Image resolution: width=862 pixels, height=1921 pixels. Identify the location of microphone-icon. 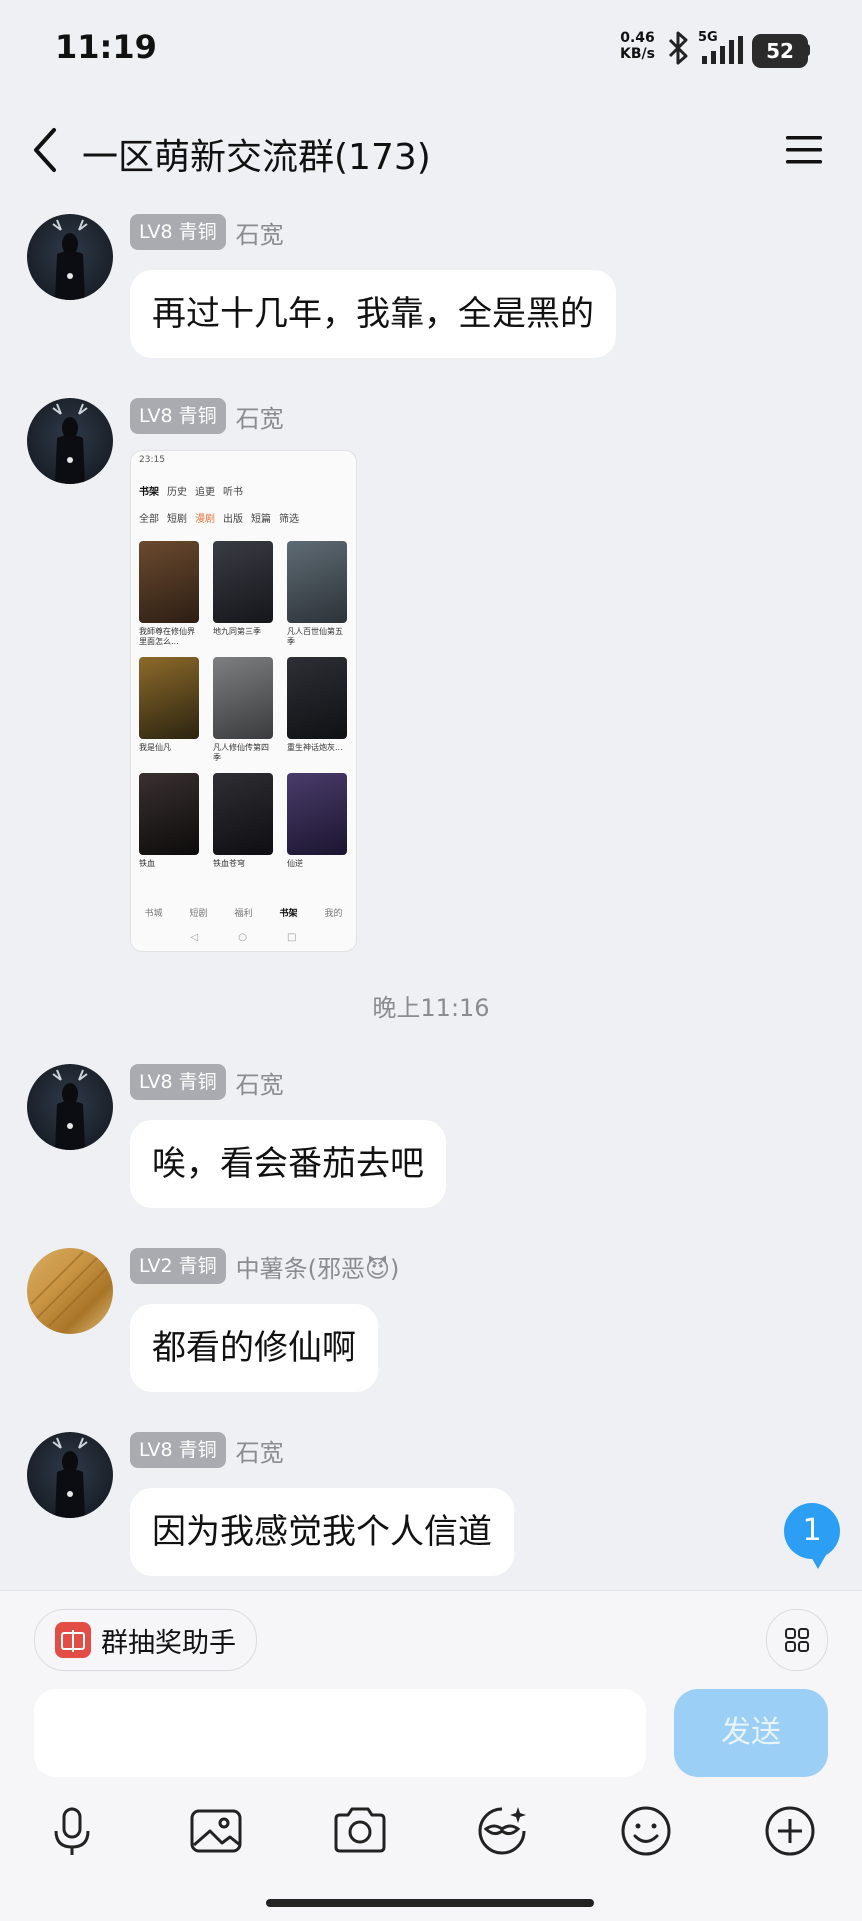
(72, 1831).